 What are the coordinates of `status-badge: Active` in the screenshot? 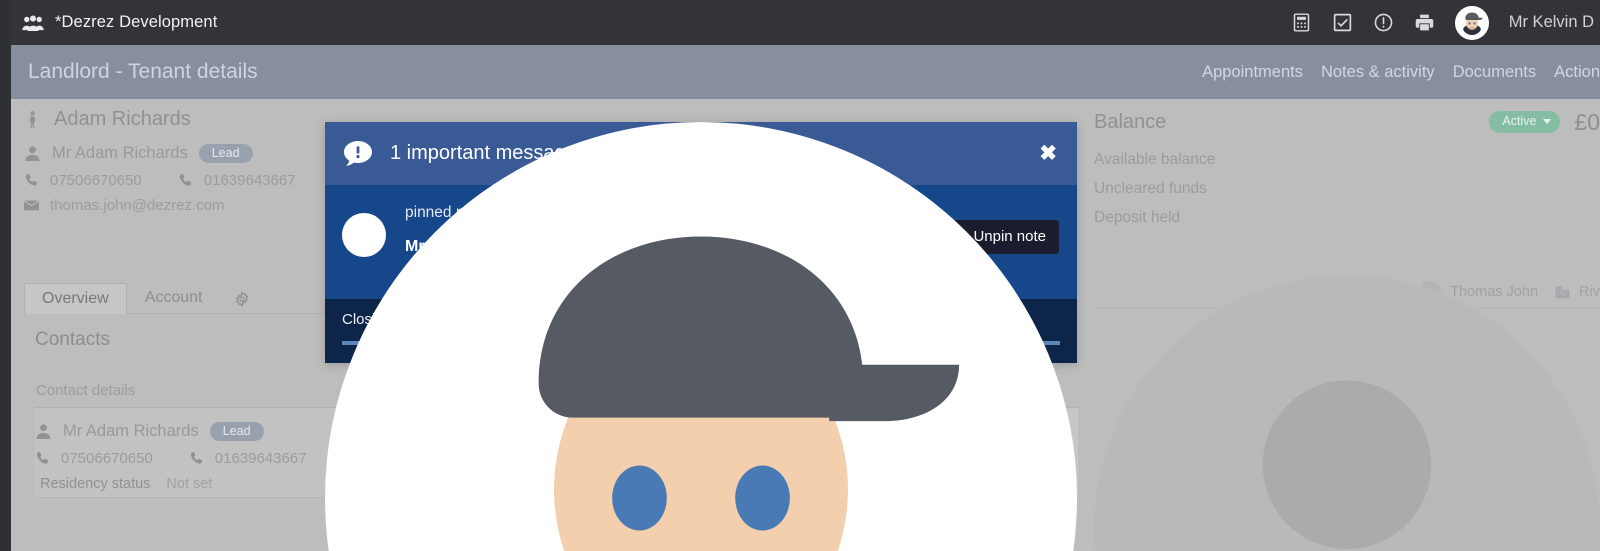 It's located at (1525, 122).